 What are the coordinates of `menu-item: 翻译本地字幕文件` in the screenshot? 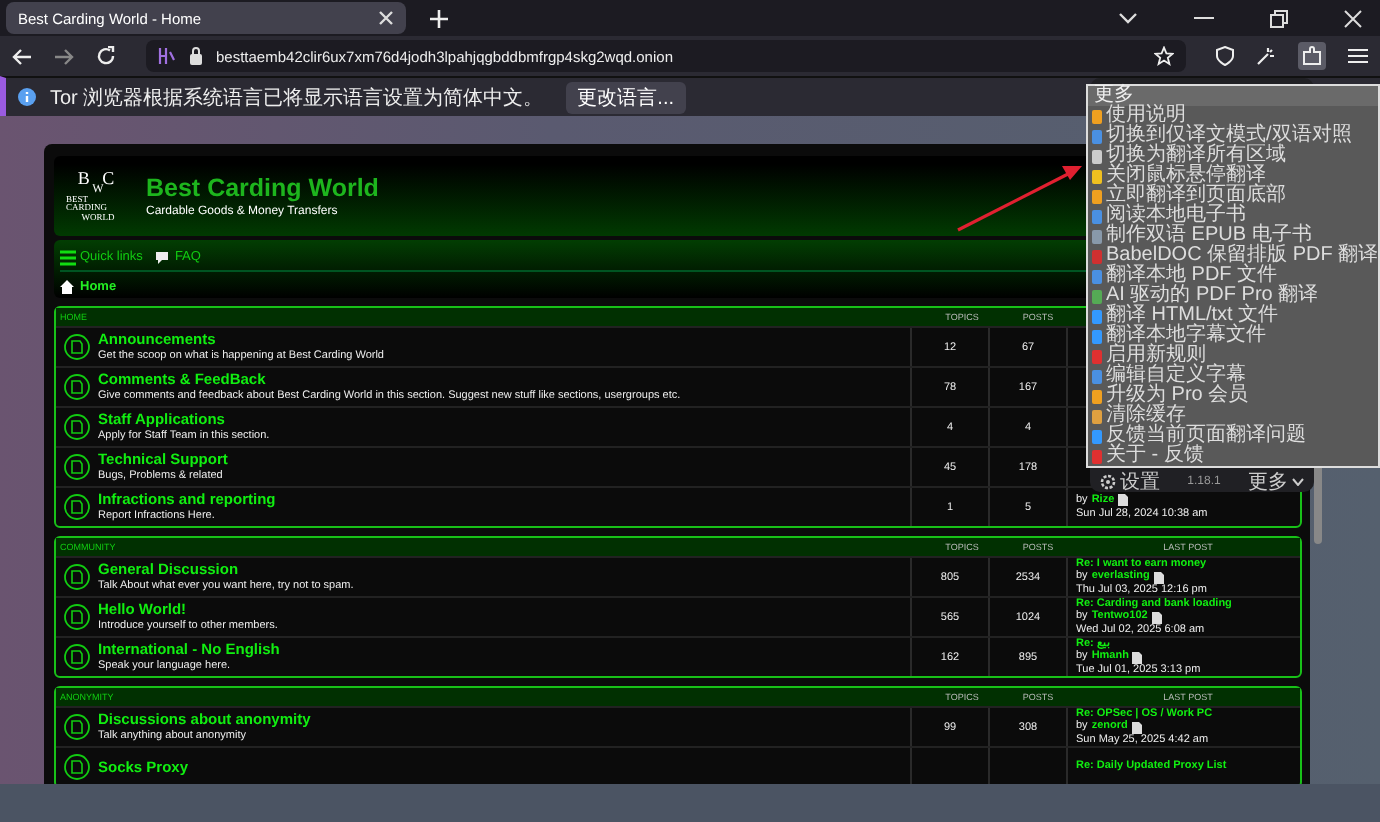 It's located at (1233, 336).